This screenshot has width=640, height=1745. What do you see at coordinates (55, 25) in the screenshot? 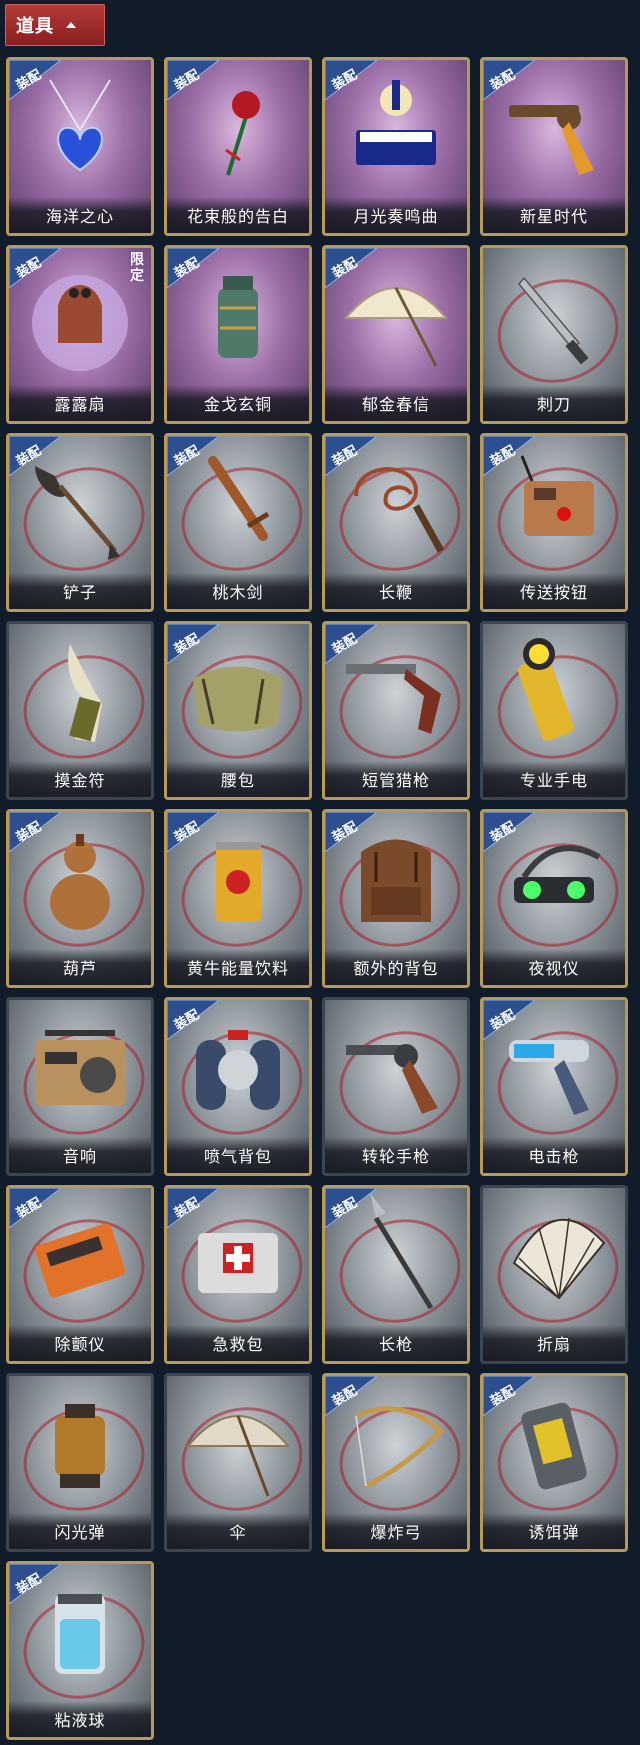
I see `items-section-header: 道具` at bounding box center [55, 25].